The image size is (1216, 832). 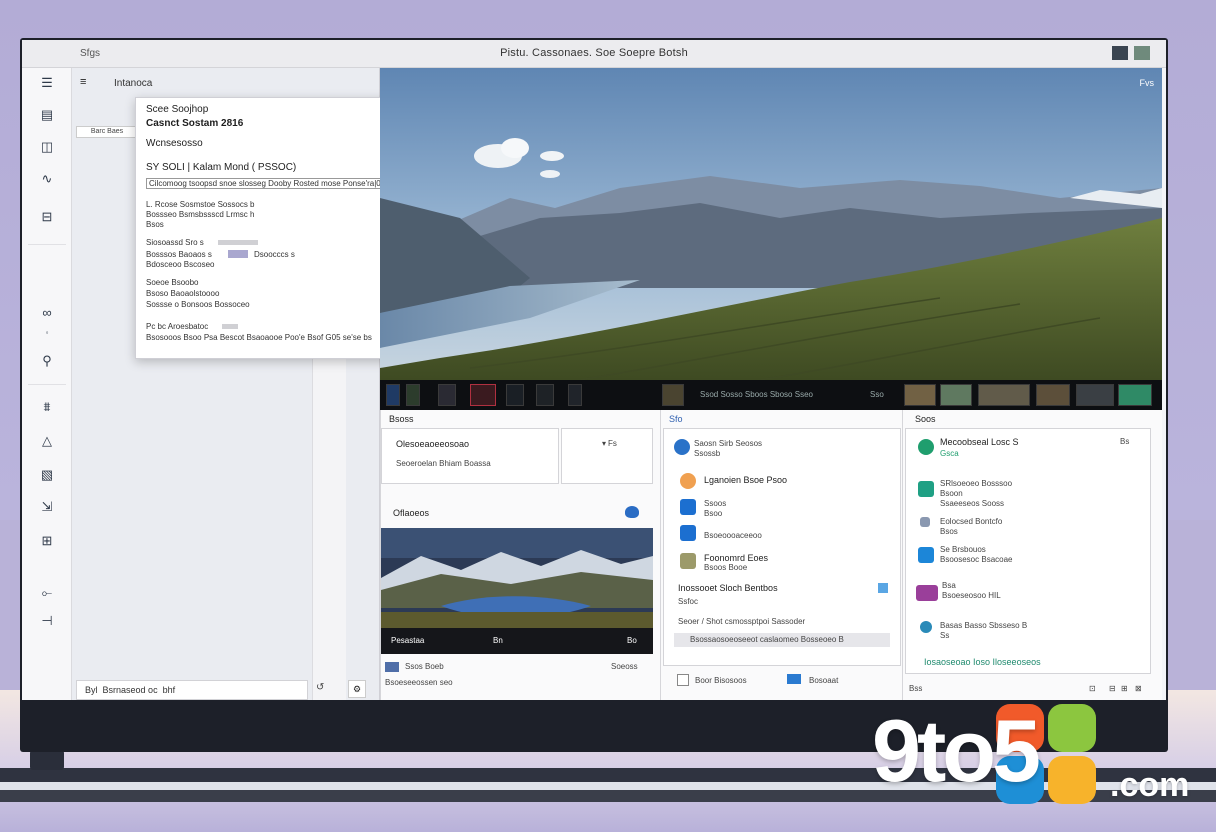 What do you see at coordinates (1147, 83) in the screenshot?
I see `image-badge: Fvs` at bounding box center [1147, 83].